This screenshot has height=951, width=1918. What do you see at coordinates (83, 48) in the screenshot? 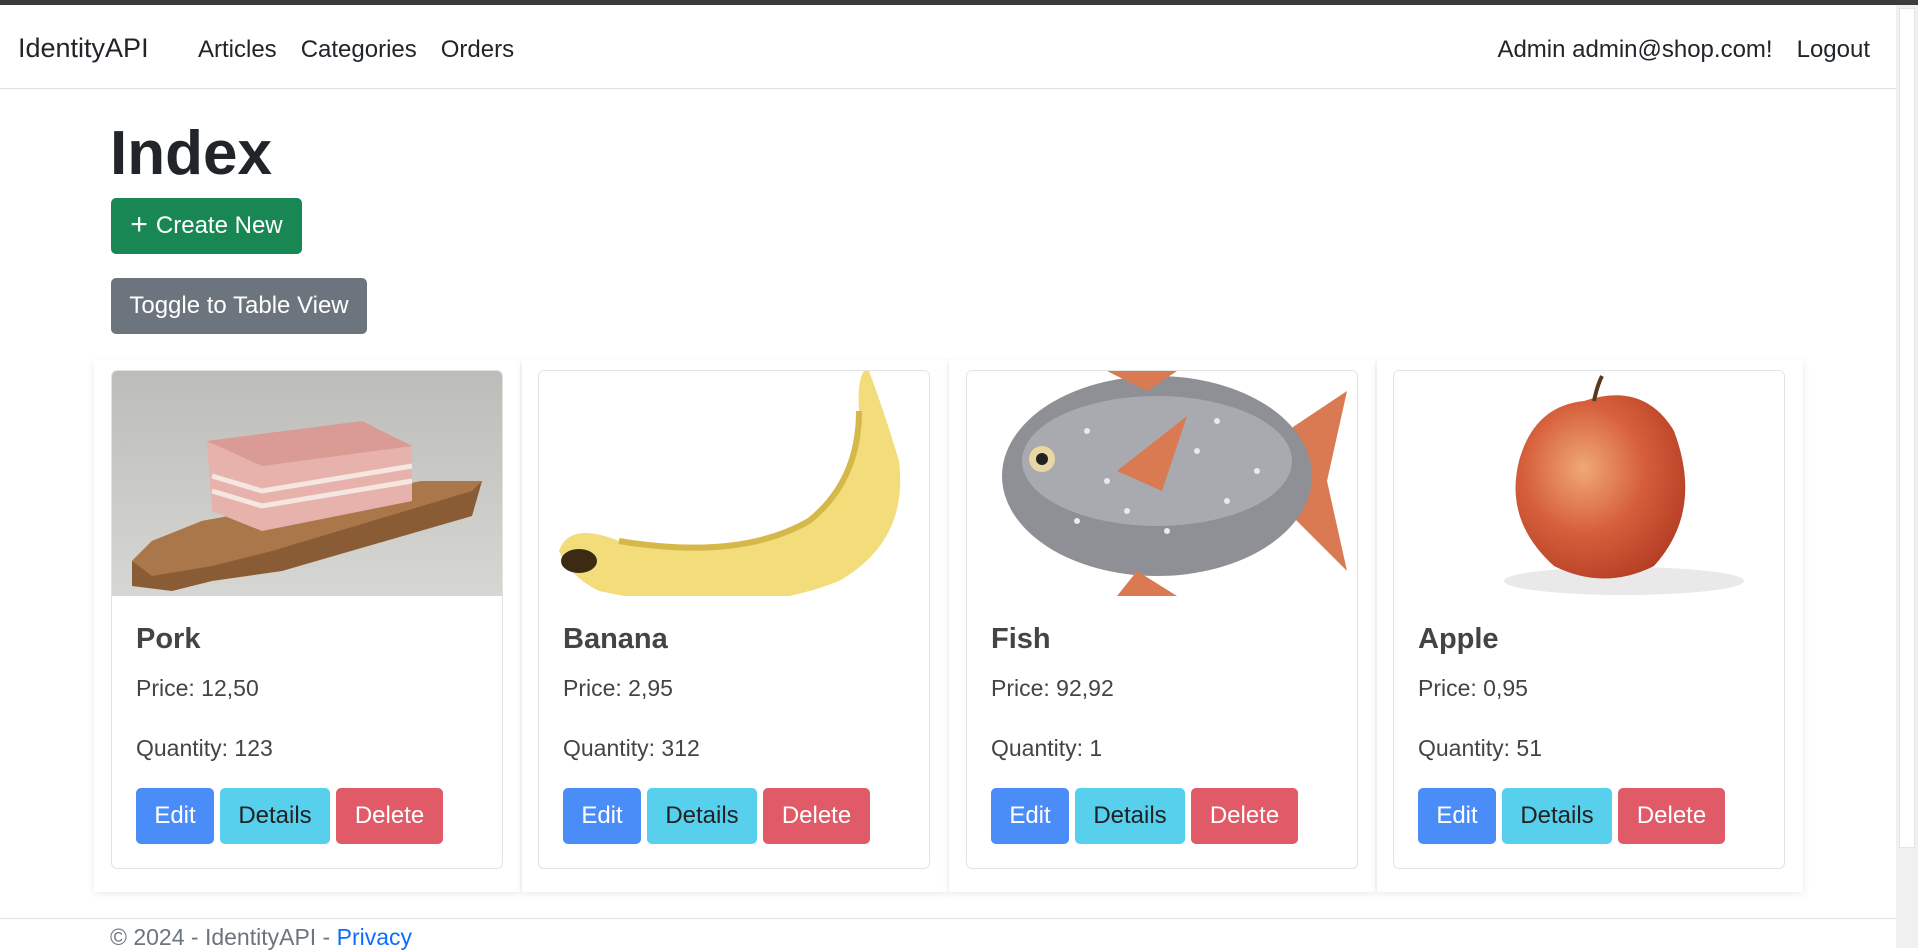
I see `brand-link: IdentityAPI` at bounding box center [83, 48].